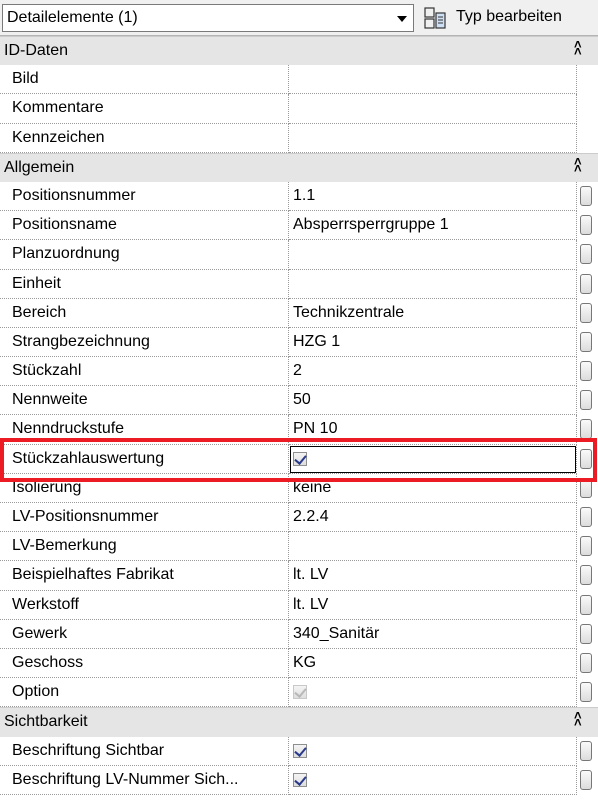  What do you see at coordinates (433, 488) in the screenshot?
I see `property-value: keine` at bounding box center [433, 488].